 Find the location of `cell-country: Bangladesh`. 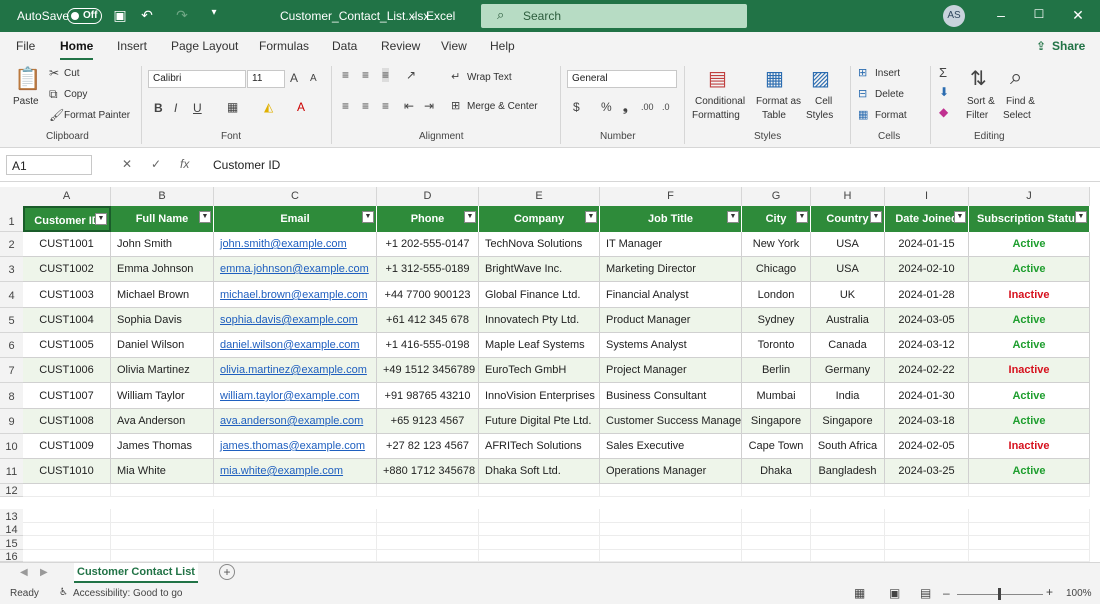

cell-country: Bangladesh is located at coordinates (848, 471).